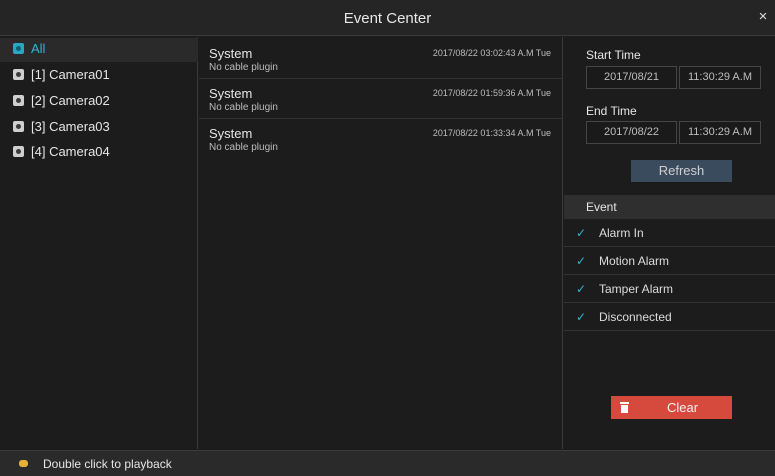 The width and height of the screenshot is (775, 476). Describe the element at coordinates (70, 100) in the screenshot. I see `camera-label: [2] Camera02` at that location.